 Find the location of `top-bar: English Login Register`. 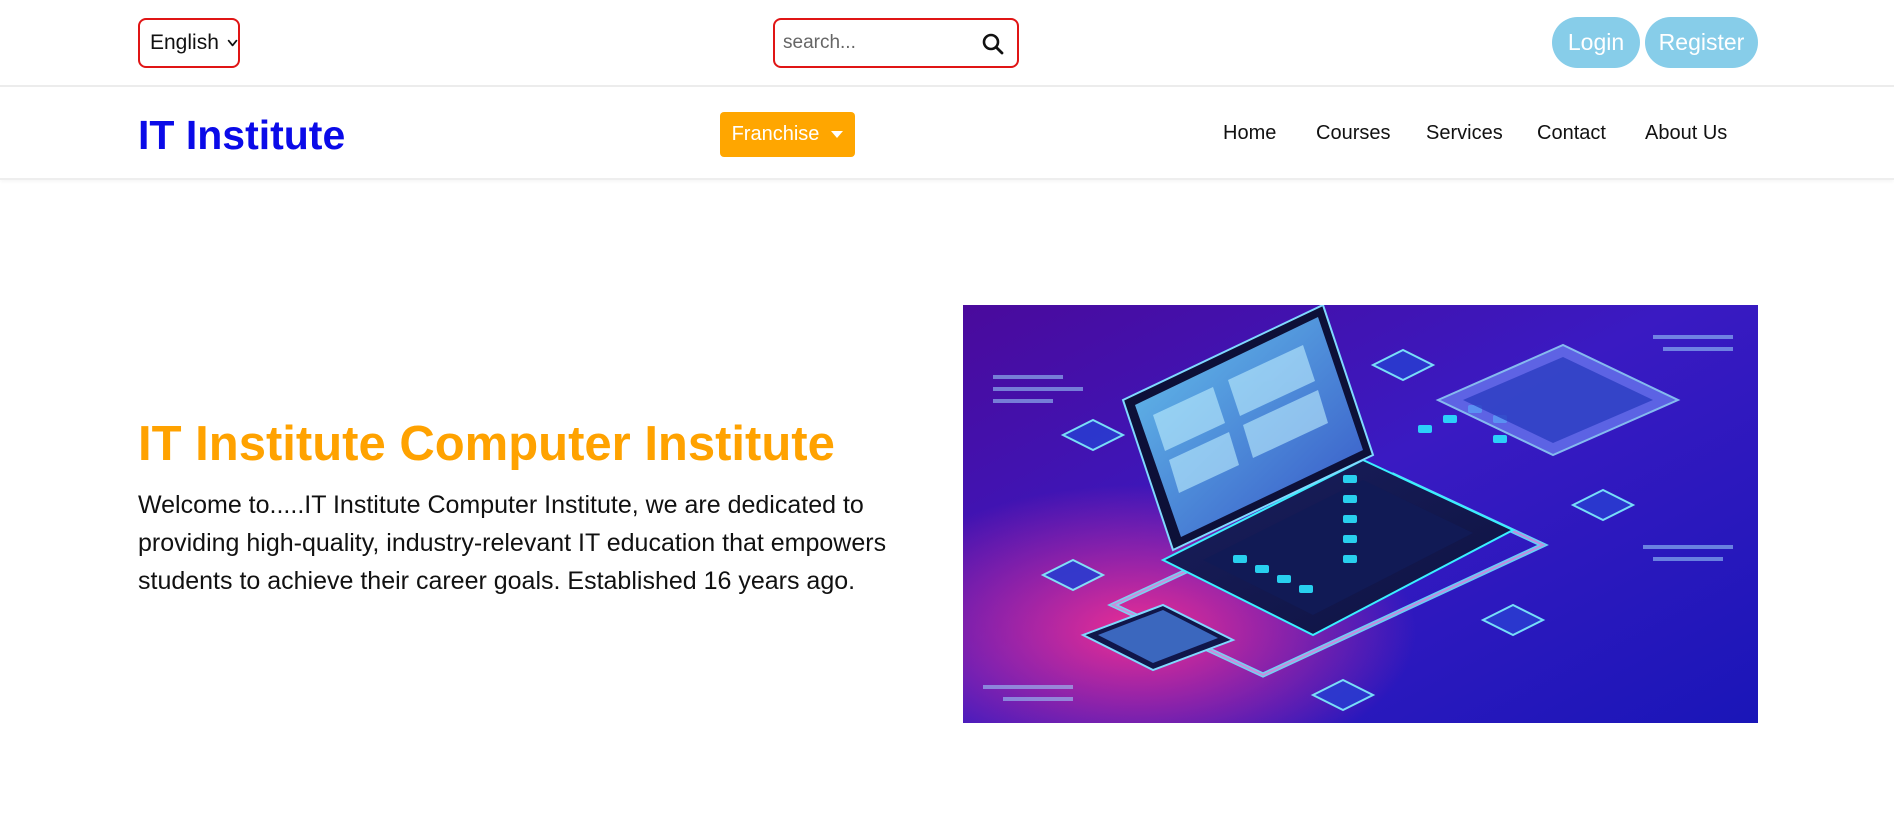

top-bar: English Login Register is located at coordinates (947, 43).